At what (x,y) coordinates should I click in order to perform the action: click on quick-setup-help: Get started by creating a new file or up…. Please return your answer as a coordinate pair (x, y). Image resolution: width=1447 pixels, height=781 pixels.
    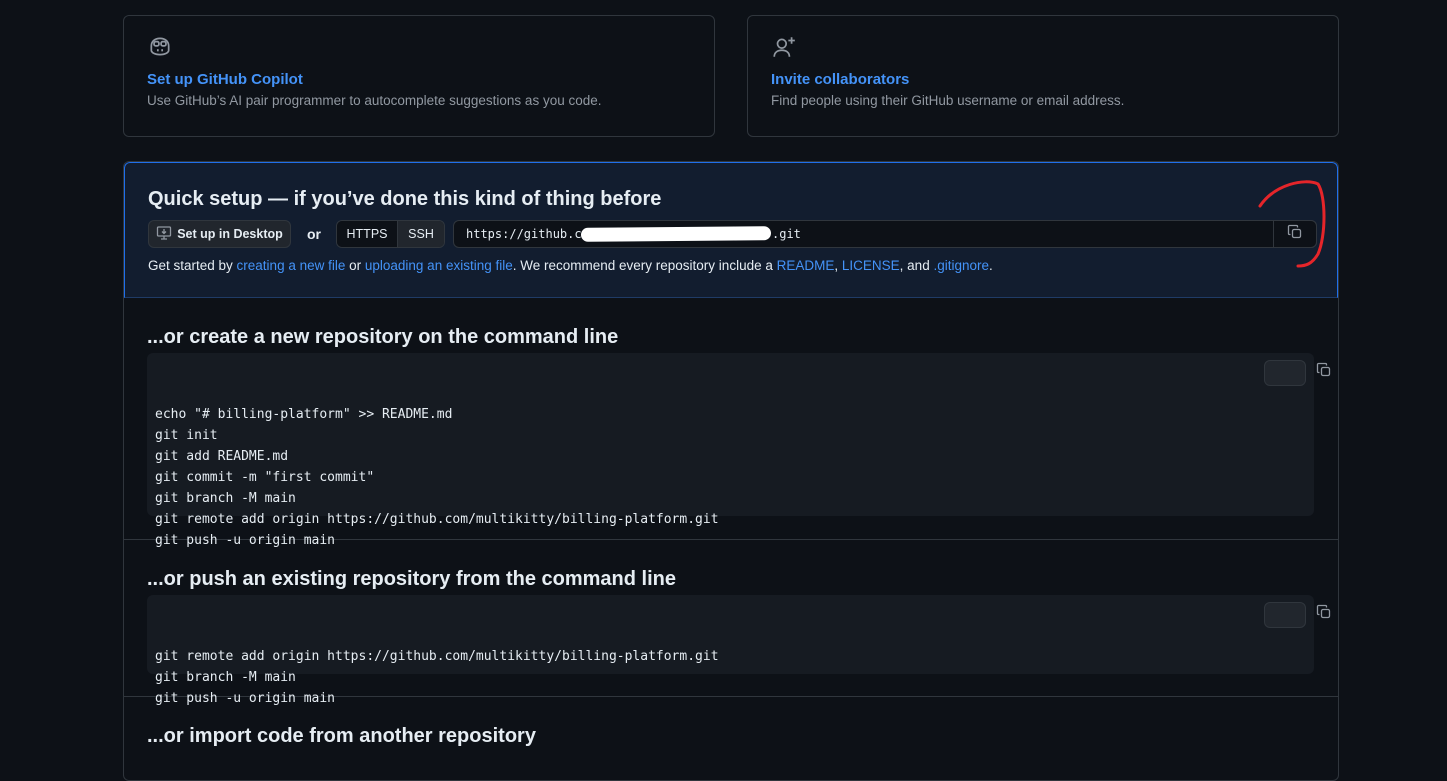
    Looking at the image, I should click on (570, 265).